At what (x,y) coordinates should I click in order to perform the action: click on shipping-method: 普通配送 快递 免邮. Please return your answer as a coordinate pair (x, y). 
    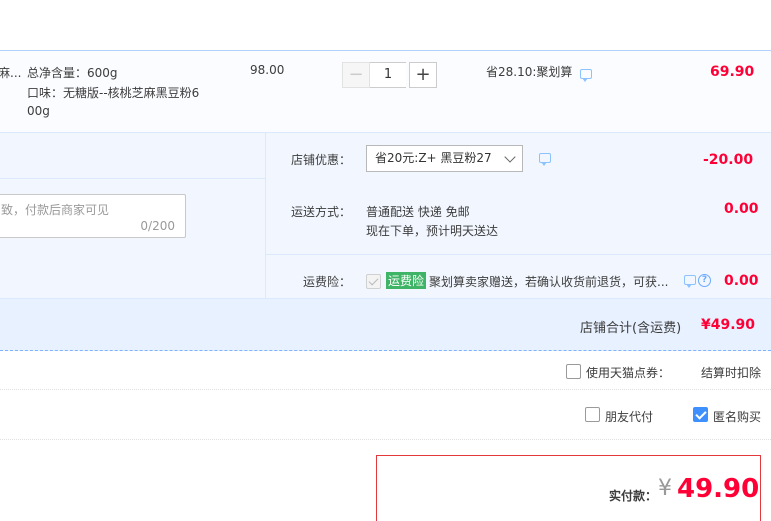
    Looking at the image, I should click on (418, 212).